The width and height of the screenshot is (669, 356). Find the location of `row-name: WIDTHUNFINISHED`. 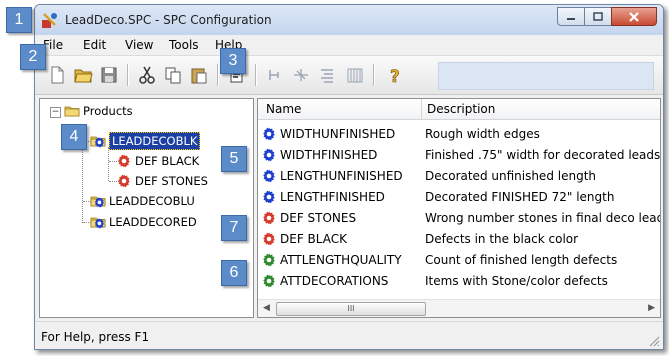

row-name: WIDTHUNFINISHED is located at coordinates (338, 134).